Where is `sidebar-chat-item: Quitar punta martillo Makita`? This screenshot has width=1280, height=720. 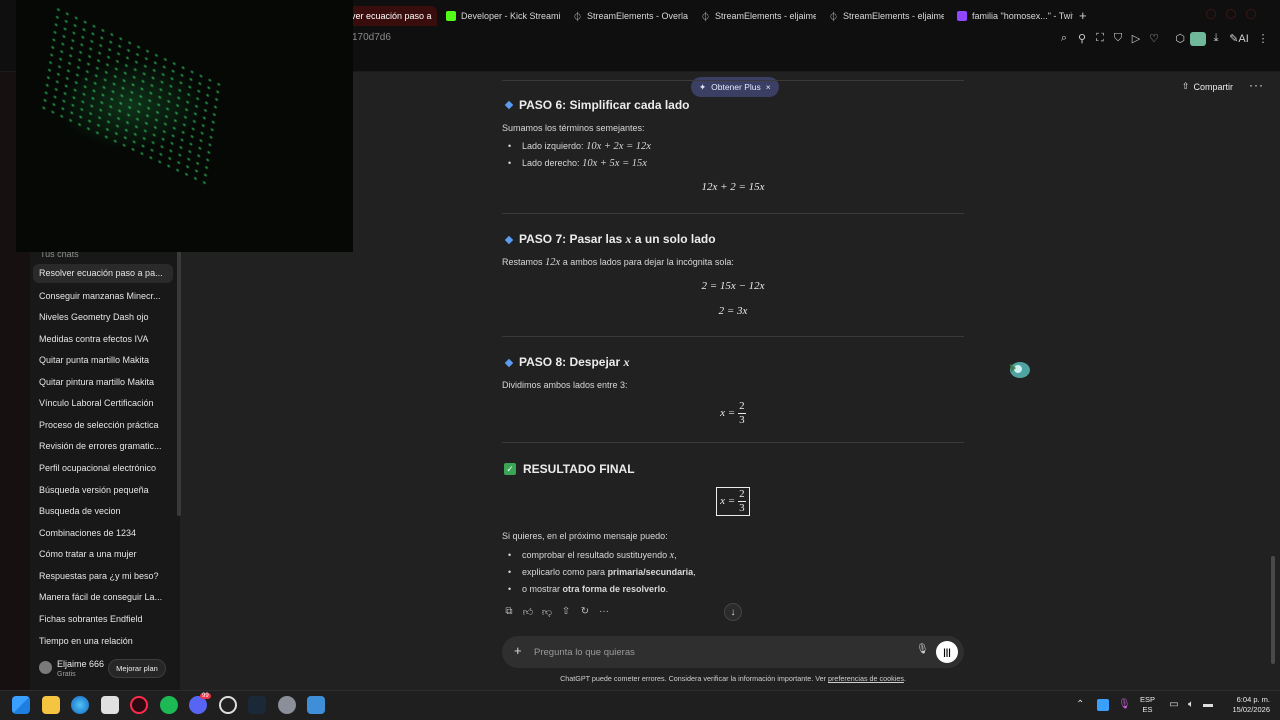 sidebar-chat-item: Quitar punta martillo Makita is located at coordinates (107, 360).